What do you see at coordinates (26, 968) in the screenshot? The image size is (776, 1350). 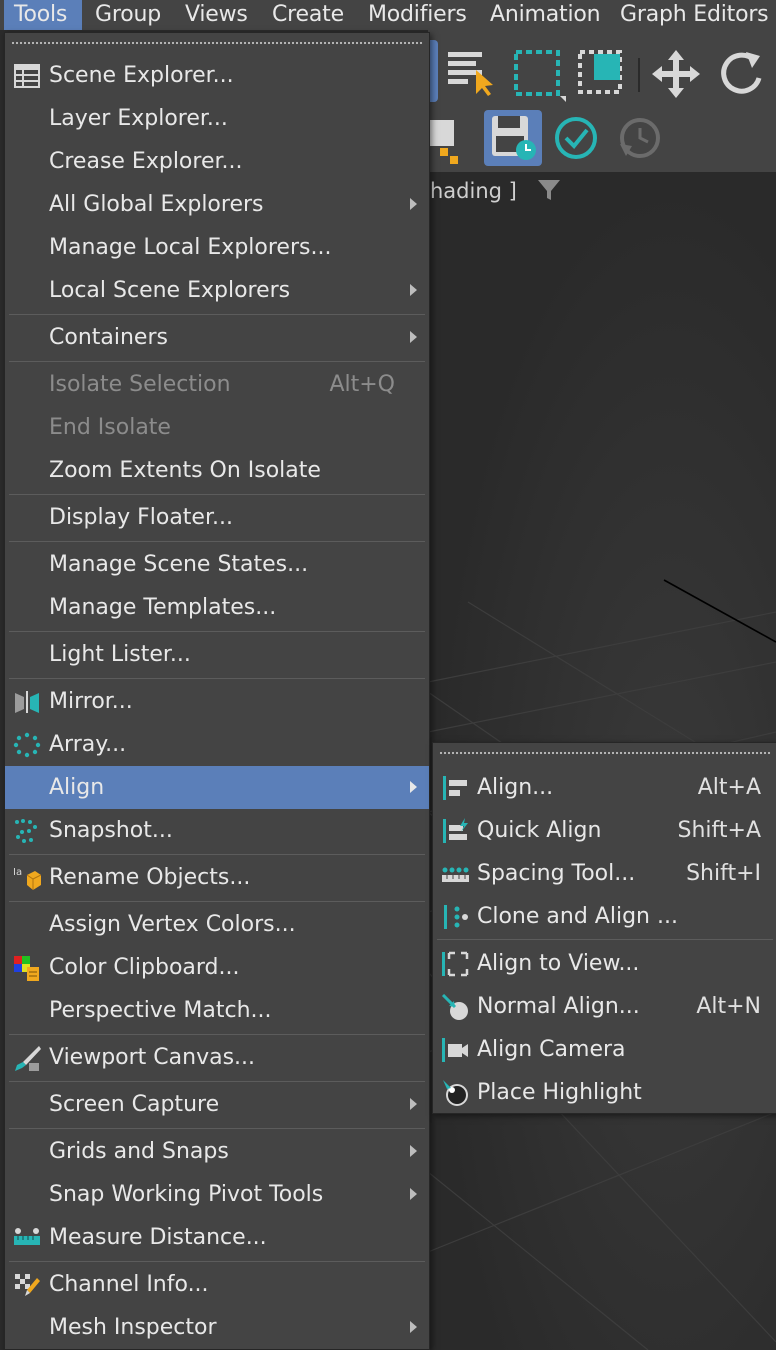 I see `color-clipboard-icon` at bounding box center [26, 968].